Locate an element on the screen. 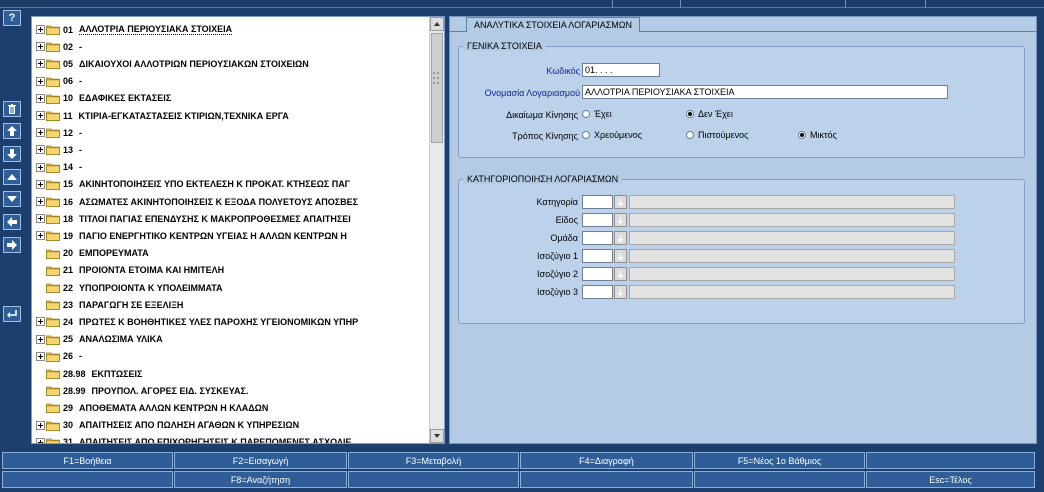  trash-icon is located at coordinates (12, 109).